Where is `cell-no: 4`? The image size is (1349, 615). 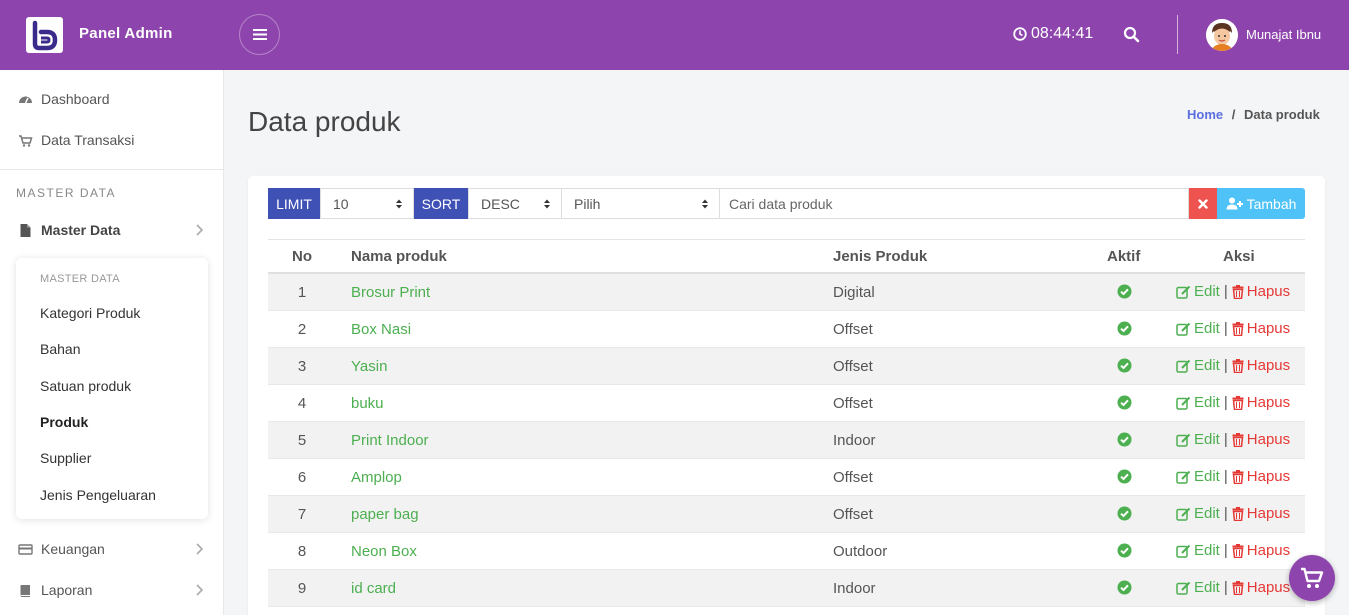
cell-no: 4 is located at coordinates (302, 403).